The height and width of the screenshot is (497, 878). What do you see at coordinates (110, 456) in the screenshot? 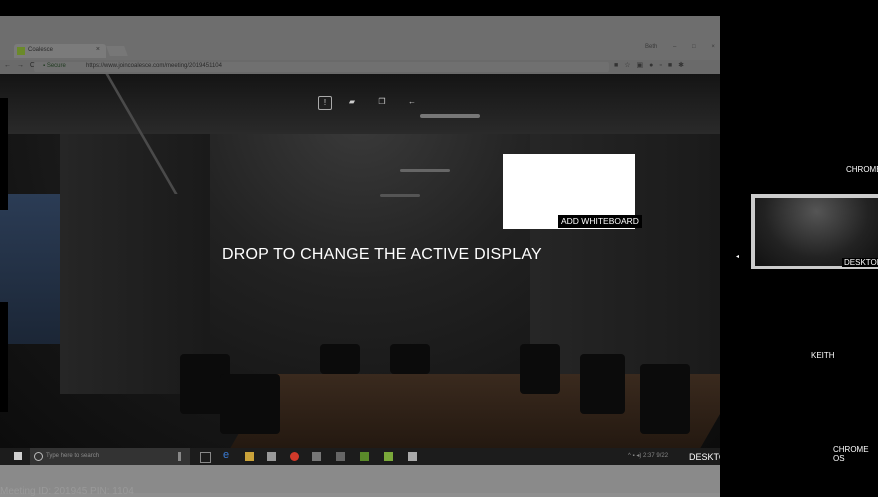
I see `taskbar-search-input: Type here to search` at bounding box center [110, 456].